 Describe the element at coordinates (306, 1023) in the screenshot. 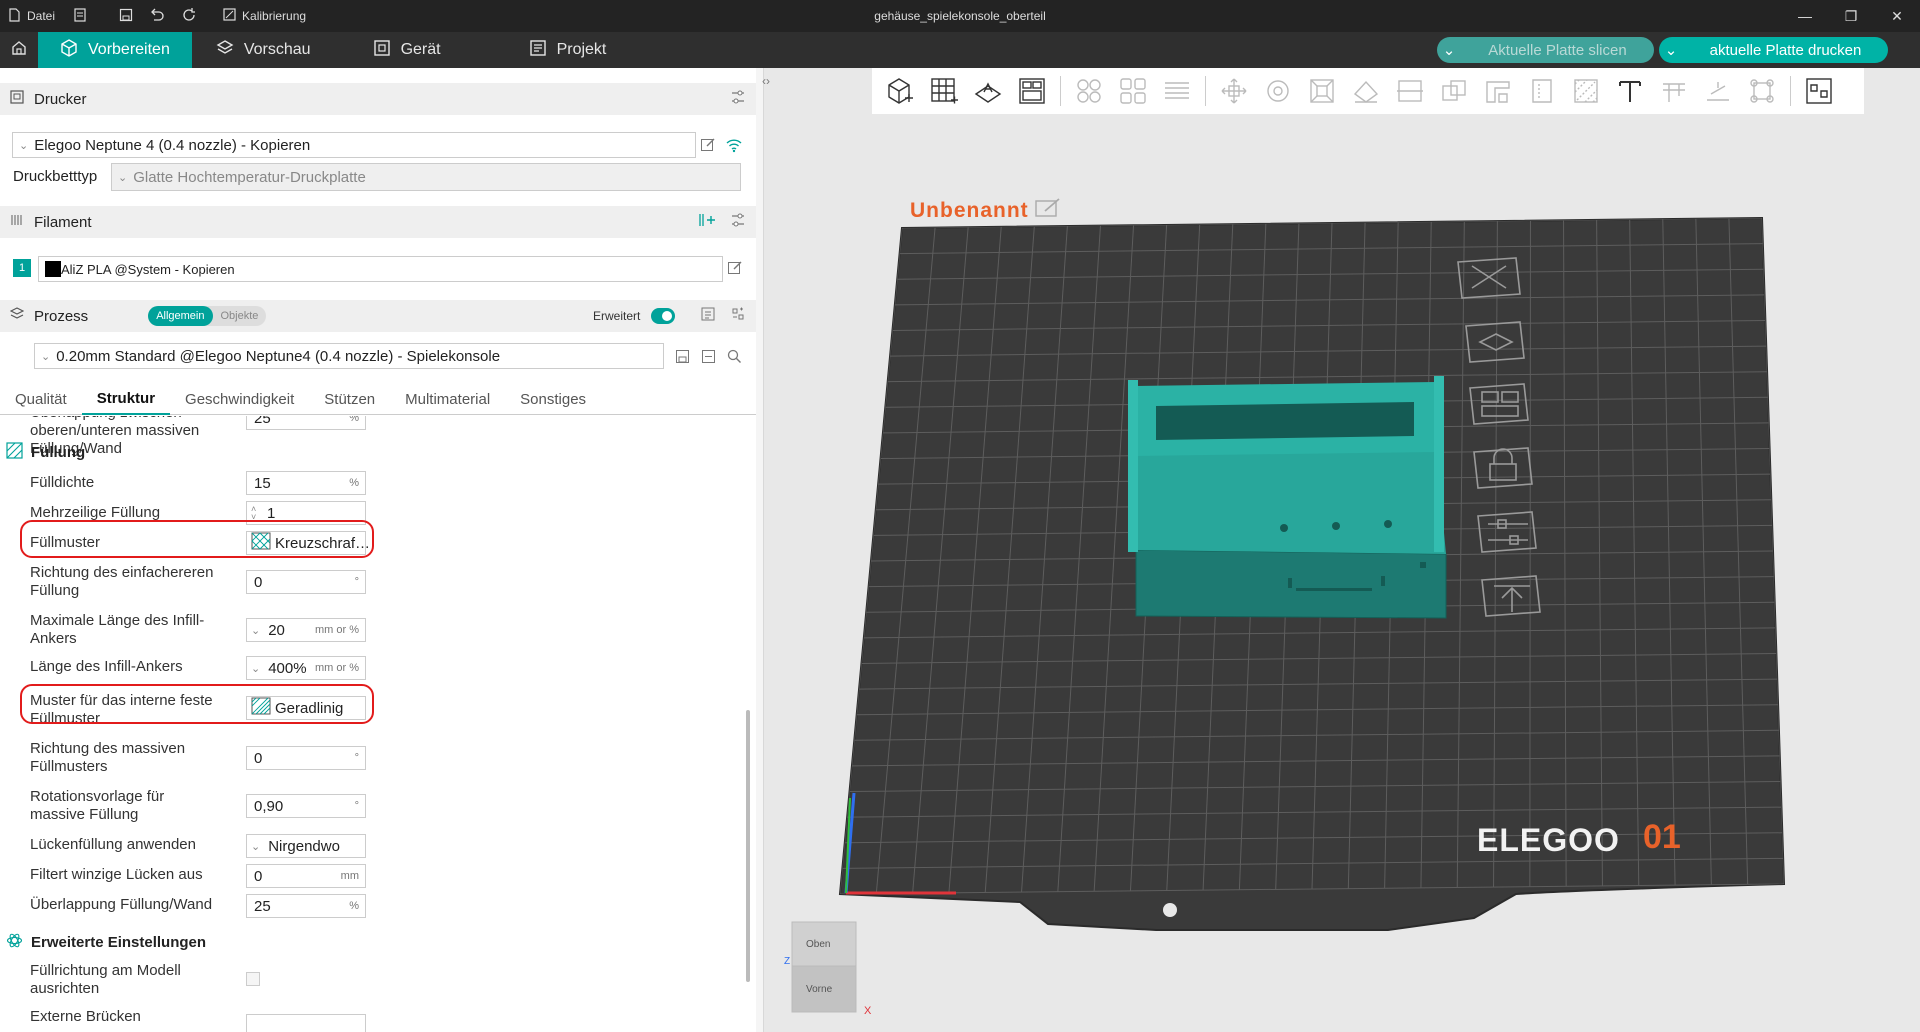

I see `external-bridges-input` at that location.